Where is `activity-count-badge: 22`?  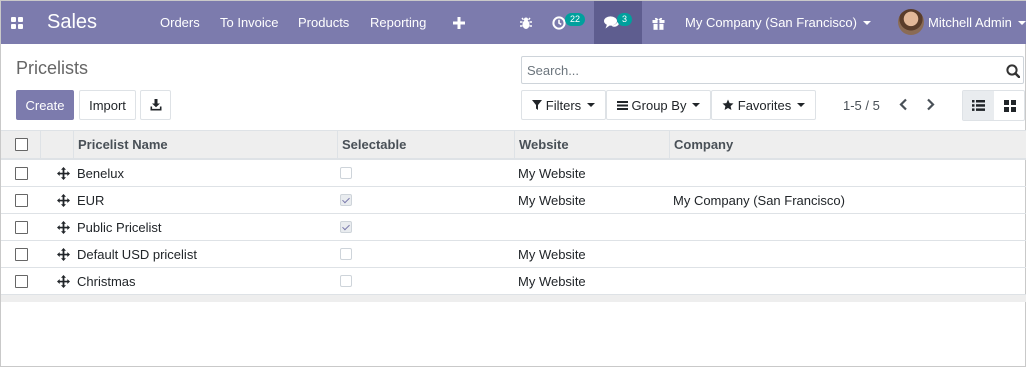 activity-count-badge: 22 is located at coordinates (575, 19).